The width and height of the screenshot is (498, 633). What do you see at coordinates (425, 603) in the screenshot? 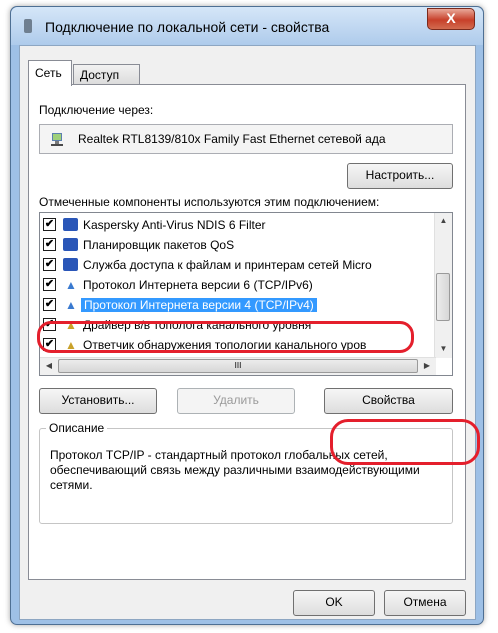
I see `cancel-button: Отмена` at bounding box center [425, 603].